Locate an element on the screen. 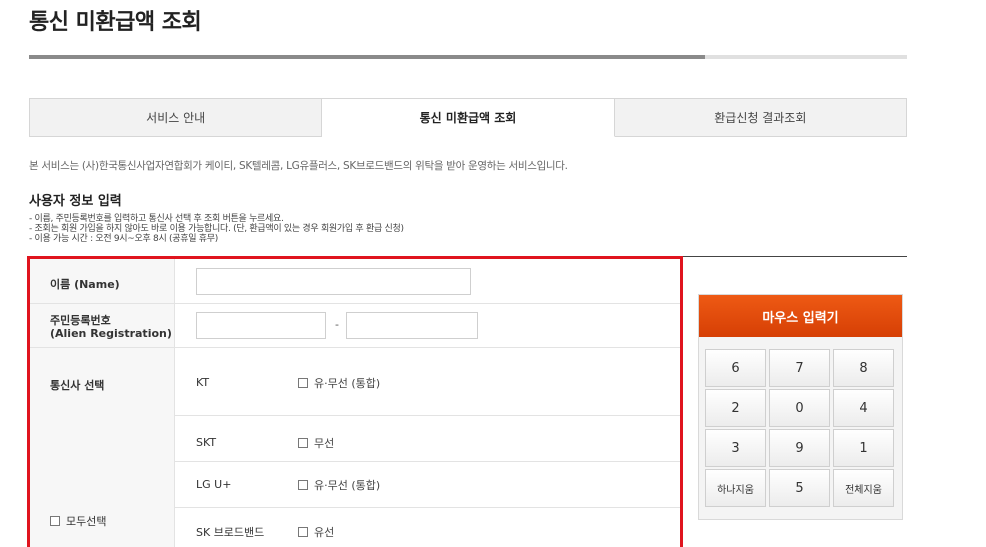 Image resolution: width=986 pixels, height=547 pixels. keypad-key-4: 4 is located at coordinates (863, 408).